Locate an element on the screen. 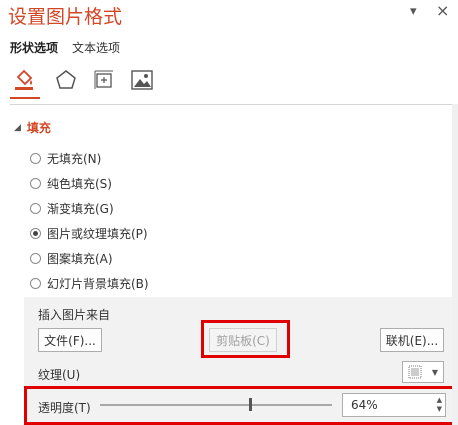  selected-category-indicator is located at coordinates (25, 98).